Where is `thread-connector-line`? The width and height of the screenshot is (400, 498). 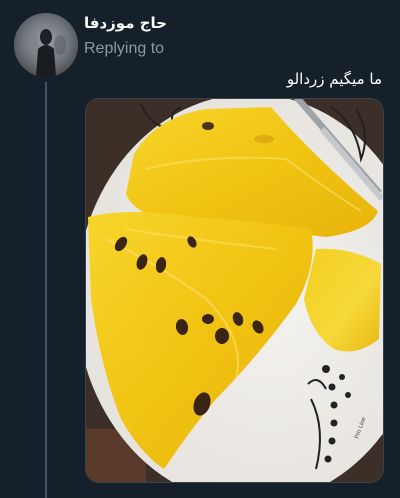 thread-connector-line is located at coordinates (46, 290).